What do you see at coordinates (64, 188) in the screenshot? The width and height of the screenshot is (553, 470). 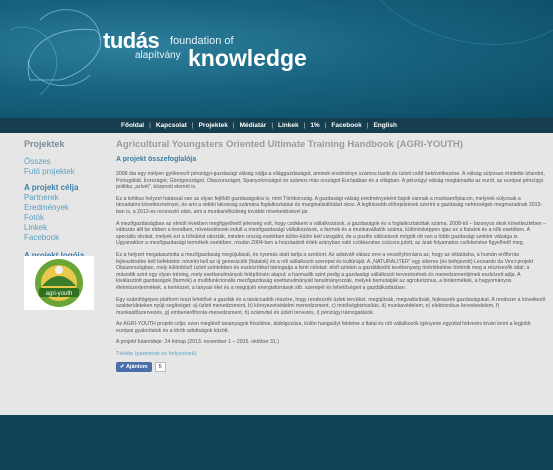 I see `sidebar-item-goal: A projekt célja` at bounding box center [64, 188].